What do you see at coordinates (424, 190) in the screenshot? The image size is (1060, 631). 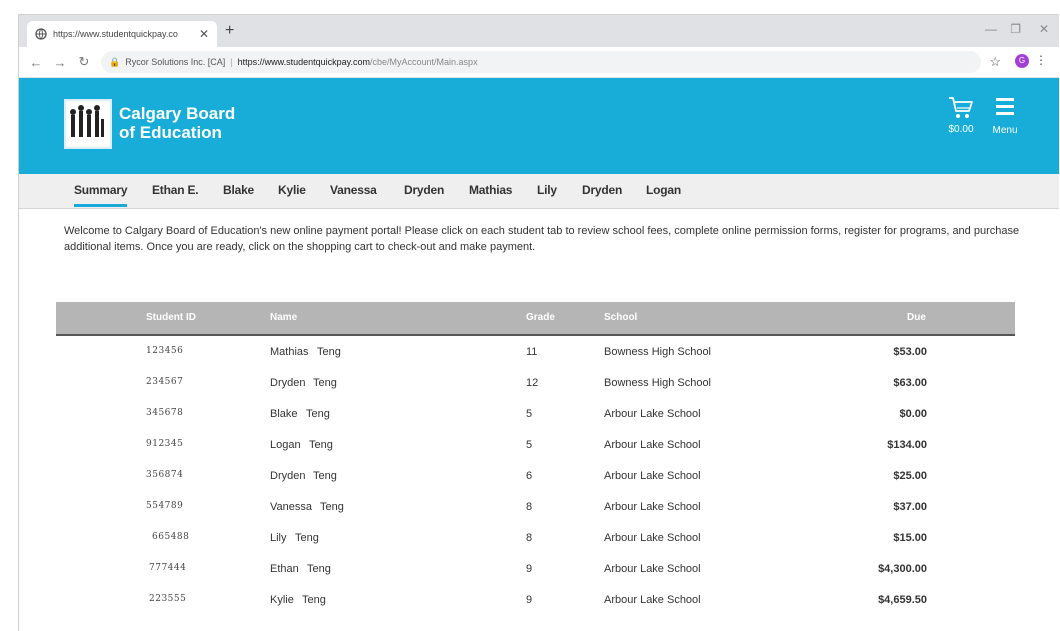 I see `tab-dryden-1: Dryden` at bounding box center [424, 190].